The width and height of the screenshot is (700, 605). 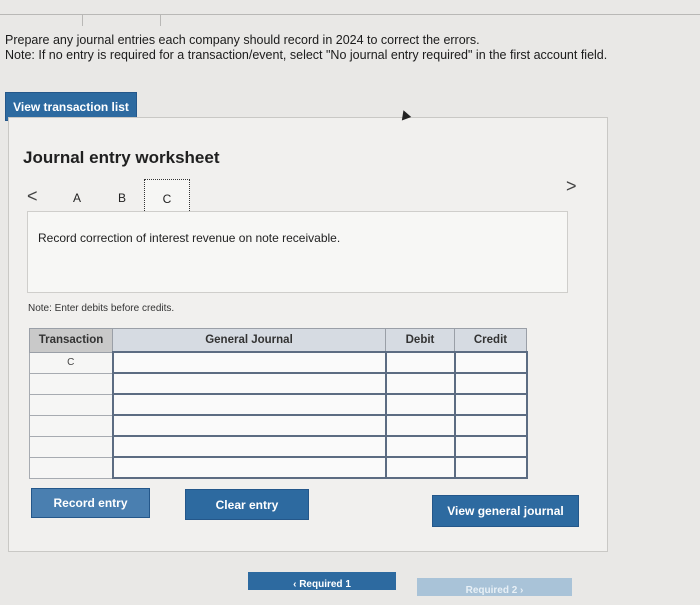 I want to click on top-divider, so click(x=350, y=14).